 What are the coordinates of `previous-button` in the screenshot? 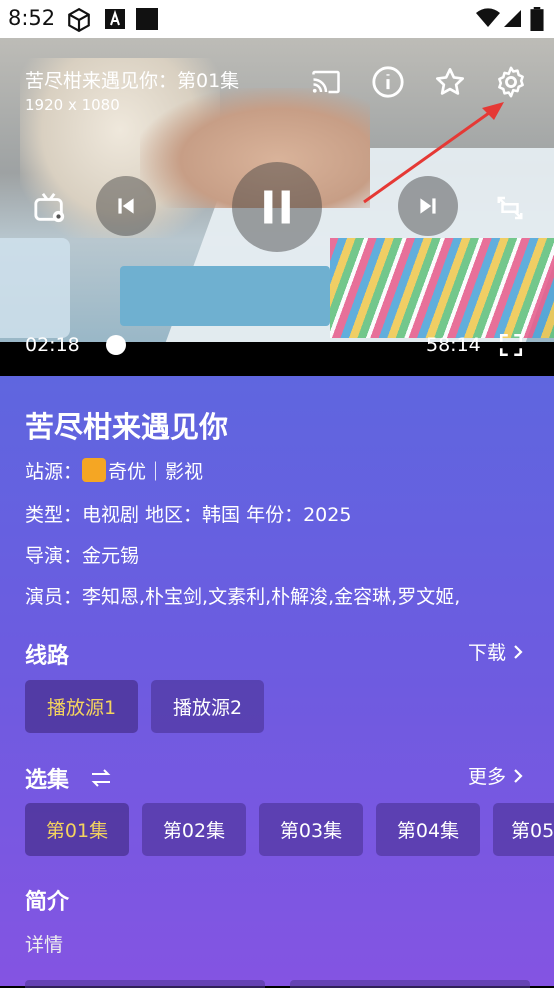 It's located at (126, 206).